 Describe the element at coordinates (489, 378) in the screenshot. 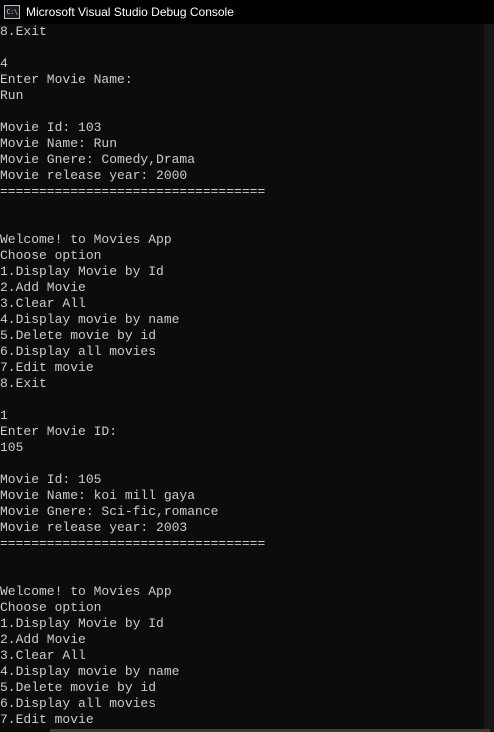

I see `vertical-scrollbar` at that location.